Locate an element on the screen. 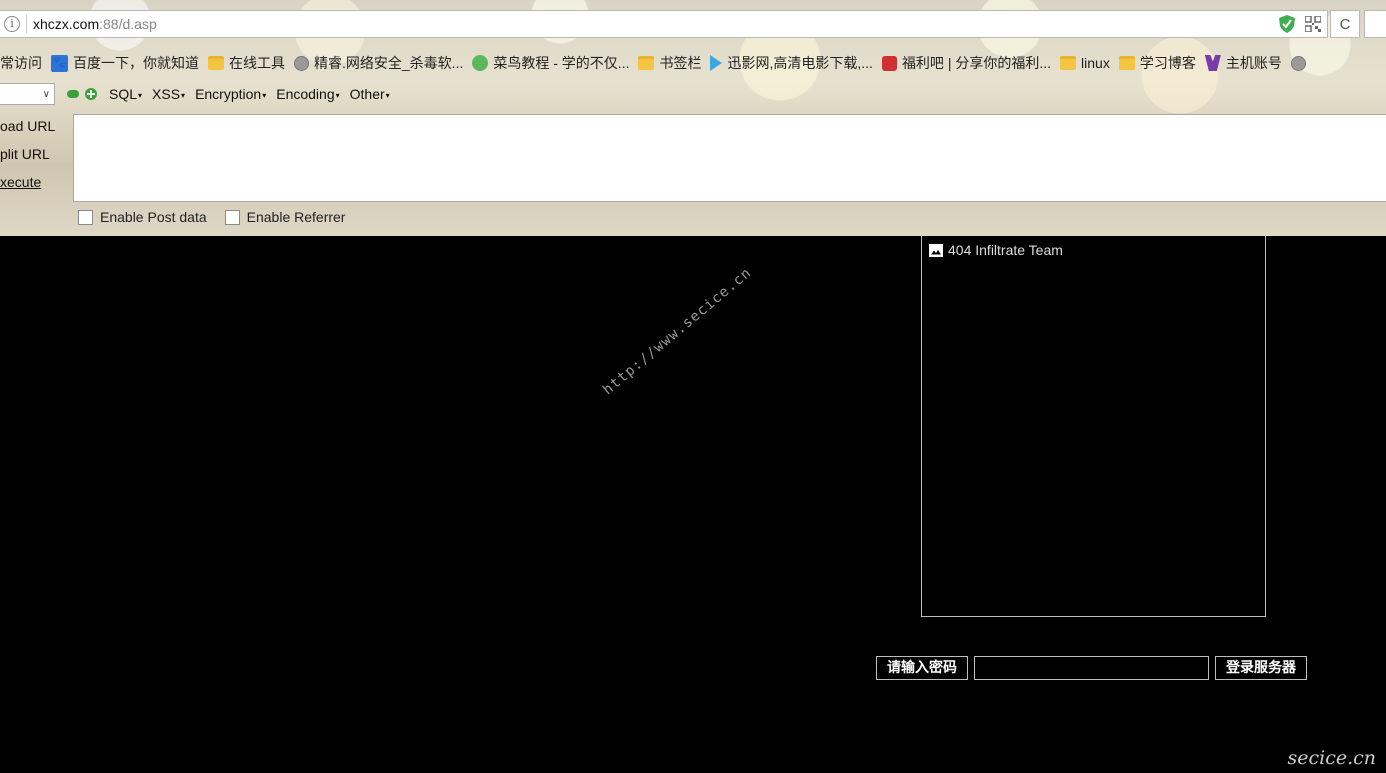 This screenshot has width=1386, height=773. login-server-button: 登录服务器 is located at coordinates (1261, 668).